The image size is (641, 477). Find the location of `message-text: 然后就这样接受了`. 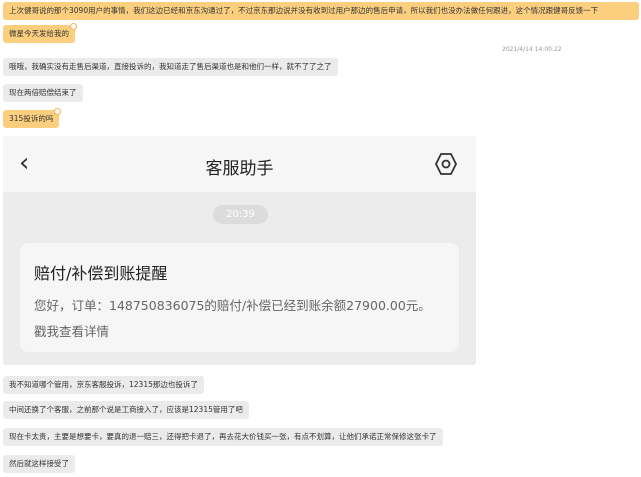

message-text: 然后就这样接受了 is located at coordinates (39, 463).